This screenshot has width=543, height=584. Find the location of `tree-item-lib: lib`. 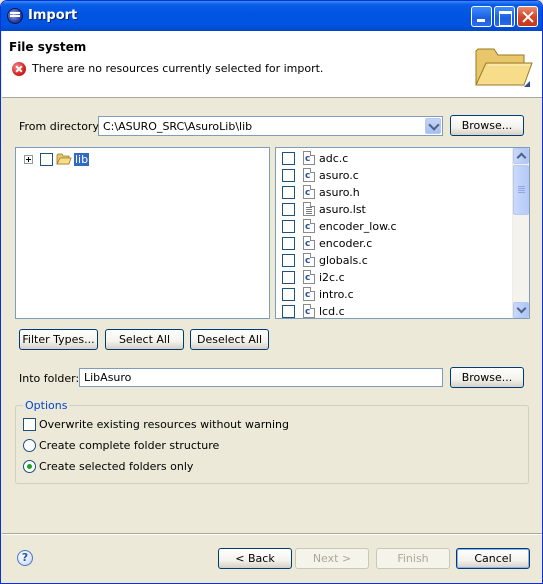

tree-item-lib: lib is located at coordinates (82, 159).